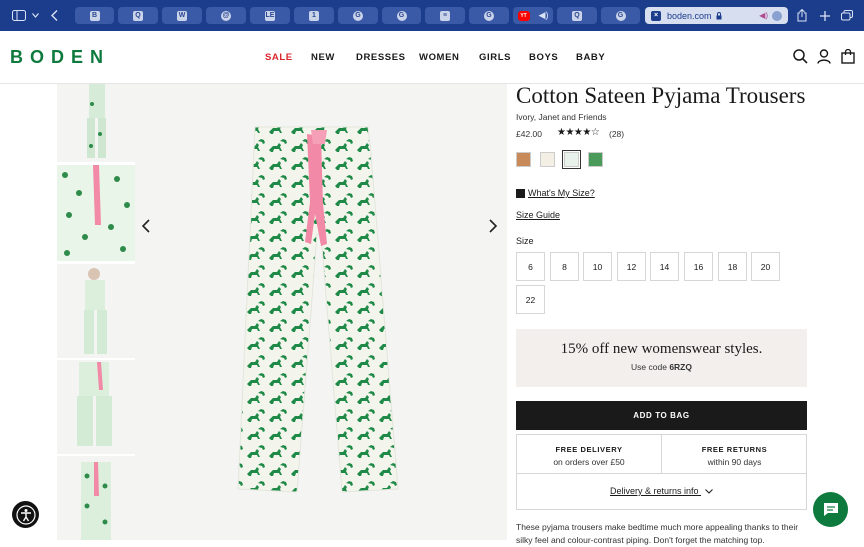 The image size is (864, 547). Describe the element at coordinates (571, 159) in the screenshot. I see `colour-swatch-selected` at that location.